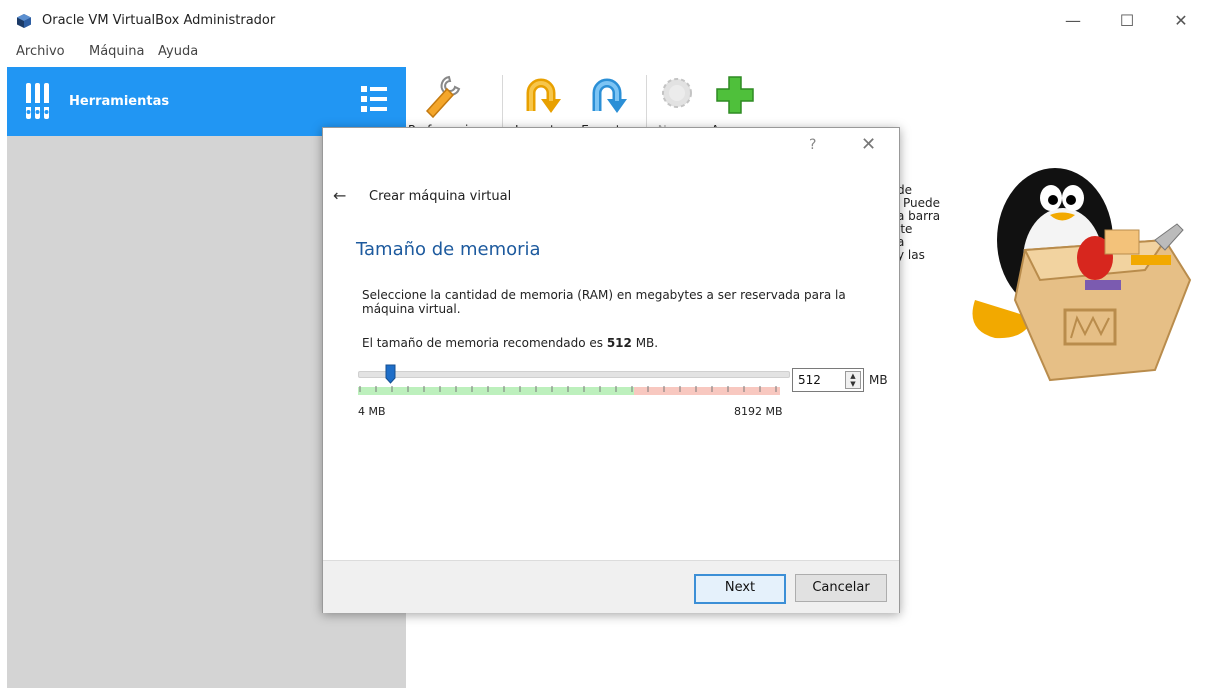 The height and width of the screenshot is (688, 1209). I want to click on export-icon, so click(609, 95).